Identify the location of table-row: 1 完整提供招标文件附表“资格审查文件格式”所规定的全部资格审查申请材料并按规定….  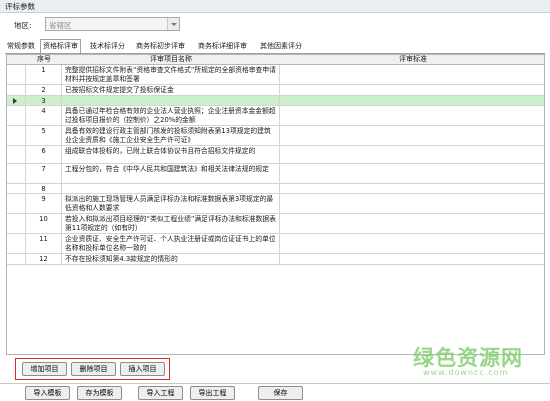
(275, 75).